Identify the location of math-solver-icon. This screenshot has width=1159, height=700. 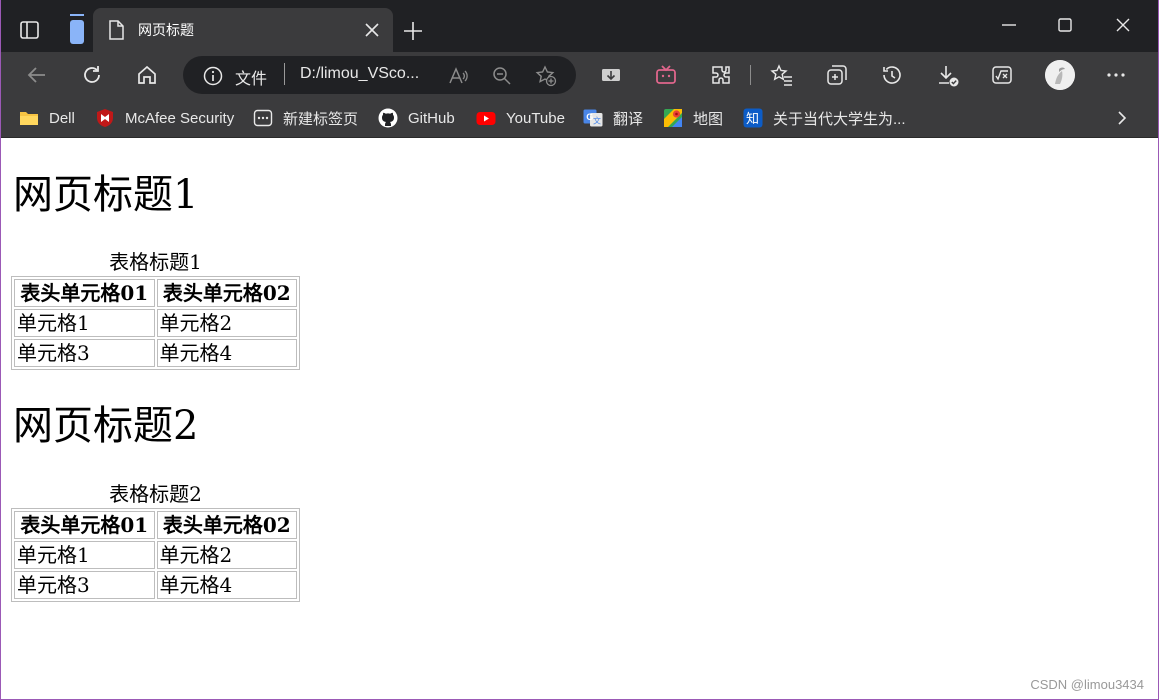
(1002, 75).